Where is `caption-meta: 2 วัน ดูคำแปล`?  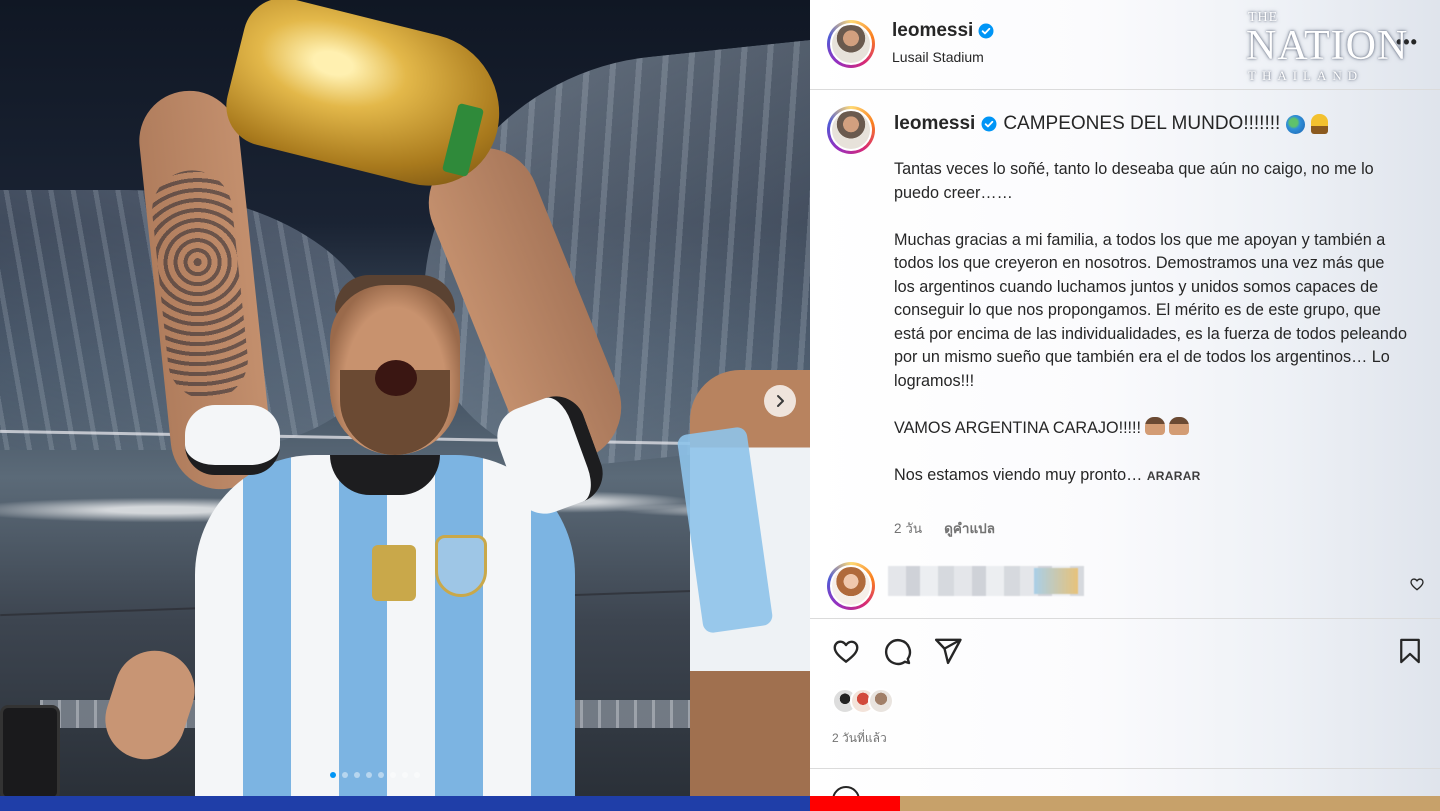 caption-meta: 2 วัน ดูคำแปล is located at coordinates (944, 528).